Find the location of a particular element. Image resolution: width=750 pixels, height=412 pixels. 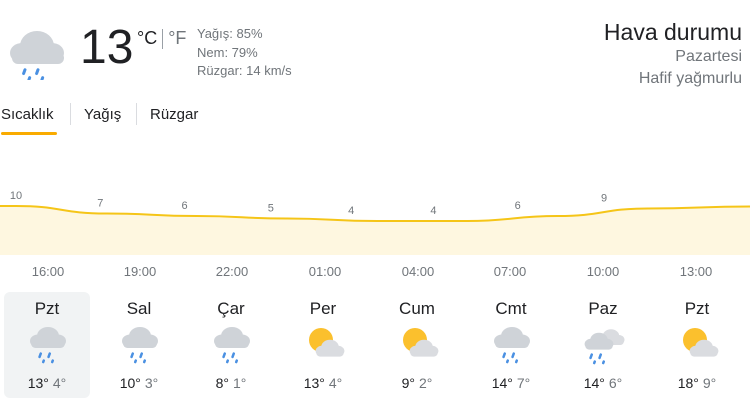

day-temperatures: 14° 7° is located at coordinates (511, 383).